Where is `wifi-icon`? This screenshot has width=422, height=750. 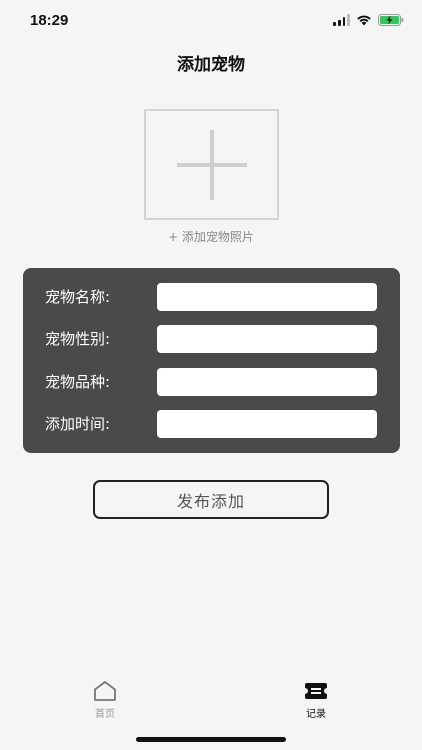
wifi-icon is located at coordinates (364, 20).